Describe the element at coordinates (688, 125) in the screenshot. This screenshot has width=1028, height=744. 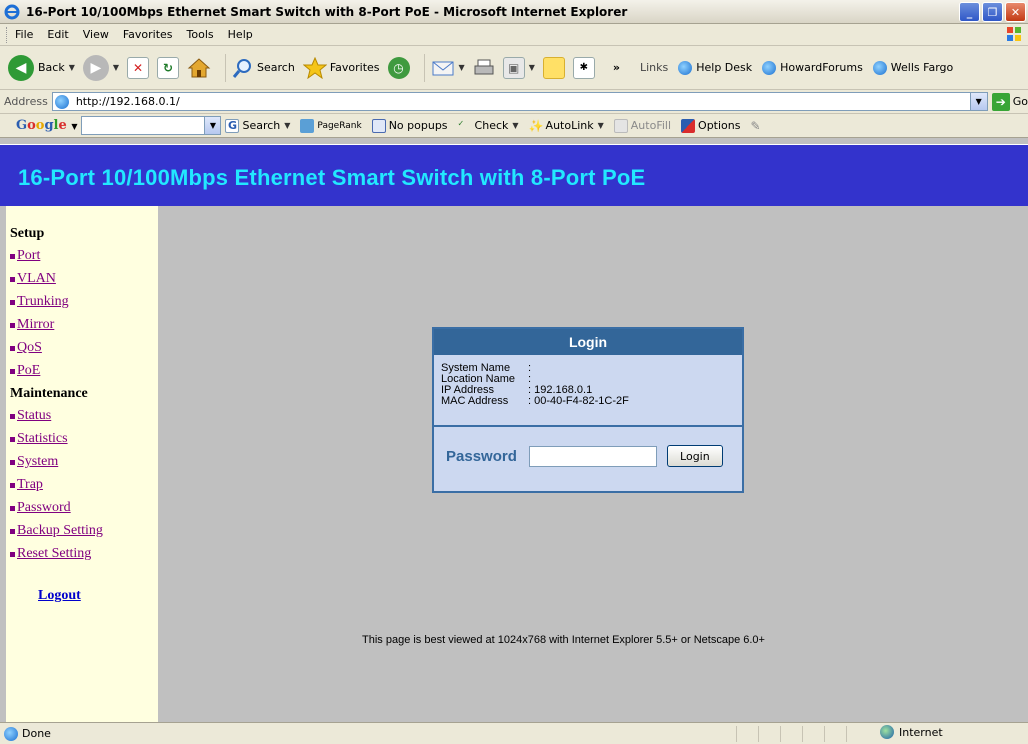
I see `options-icon` at that location.